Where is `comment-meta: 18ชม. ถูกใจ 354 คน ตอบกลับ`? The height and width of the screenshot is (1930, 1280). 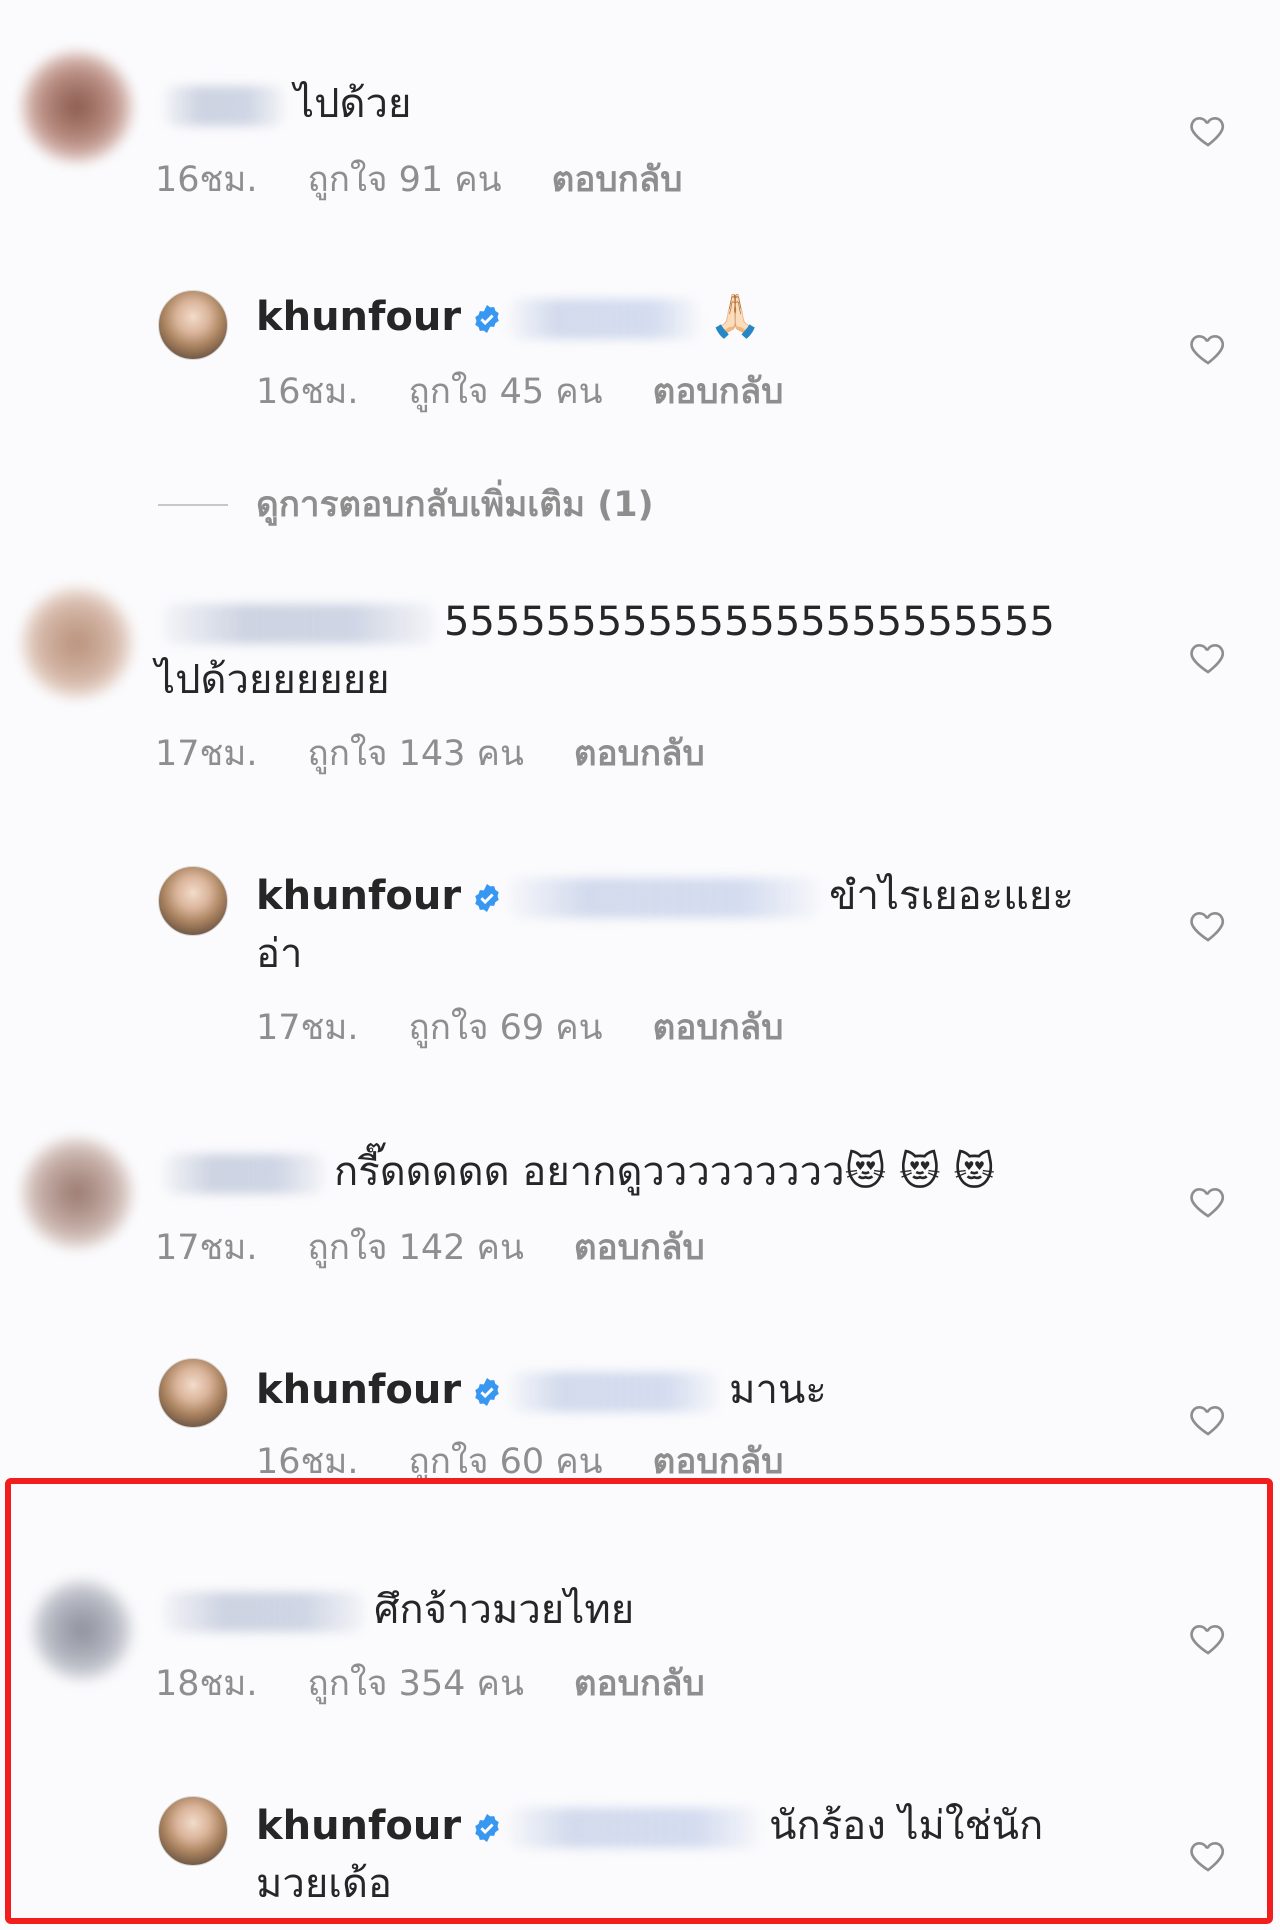 comment-meta: 18ชม. ถูกใจ 354 คน ตอบกลับ is located at coordinates (455, 1684).